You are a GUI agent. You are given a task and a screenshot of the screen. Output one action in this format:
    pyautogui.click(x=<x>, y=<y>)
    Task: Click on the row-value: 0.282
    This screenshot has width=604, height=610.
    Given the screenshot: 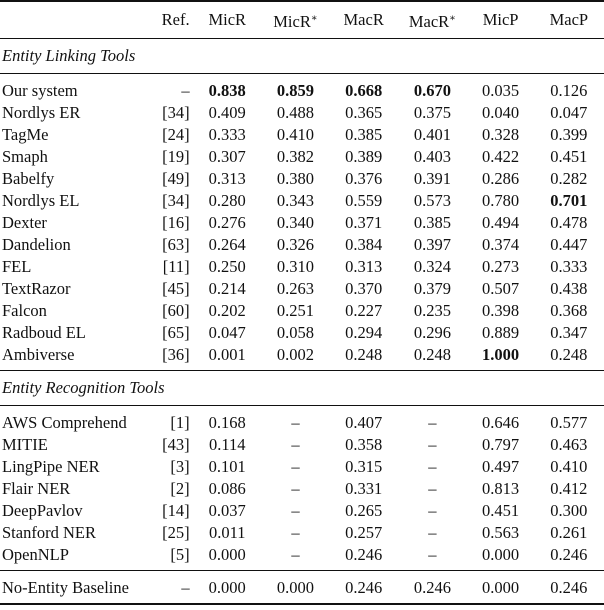 What is the action you would take?
    pyautogui.click(x=569, y=178)
    